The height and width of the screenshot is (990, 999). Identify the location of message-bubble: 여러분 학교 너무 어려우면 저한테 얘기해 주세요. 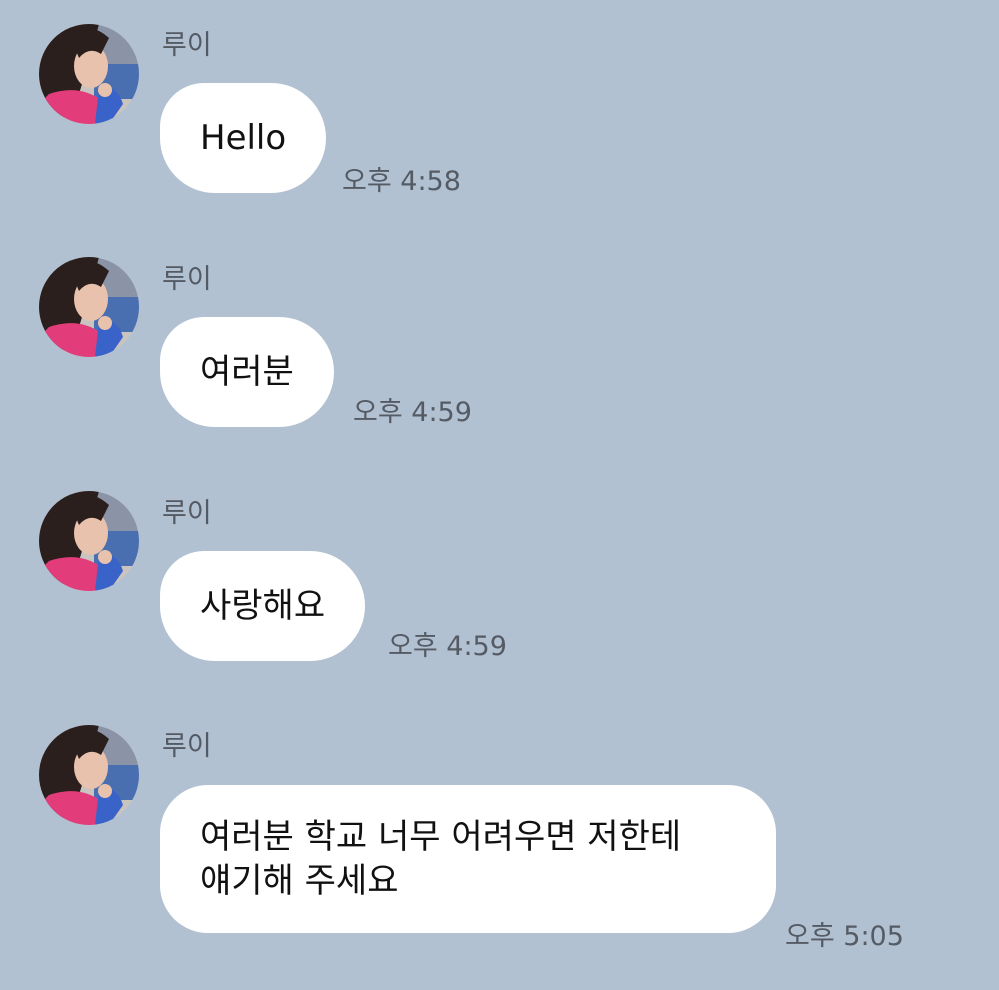
(468, 859).